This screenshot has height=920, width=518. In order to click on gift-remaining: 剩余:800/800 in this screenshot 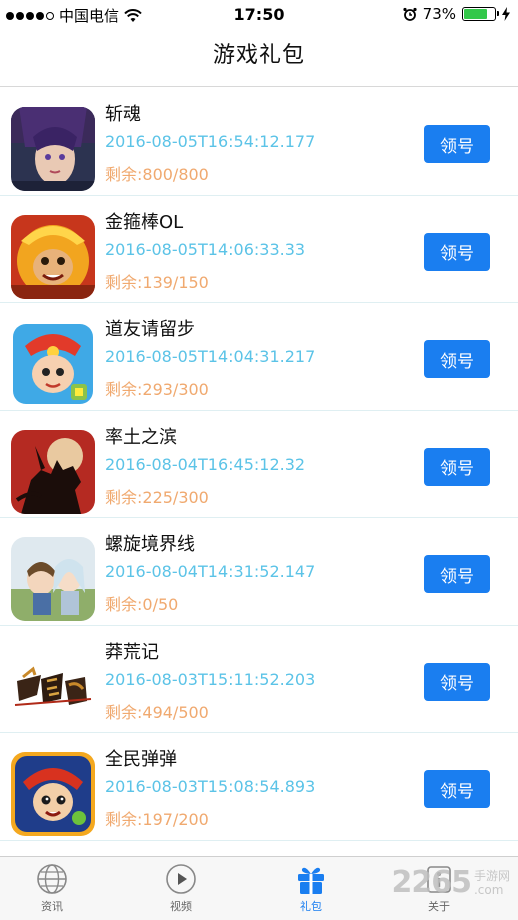, I will do `click(157, 174)`.